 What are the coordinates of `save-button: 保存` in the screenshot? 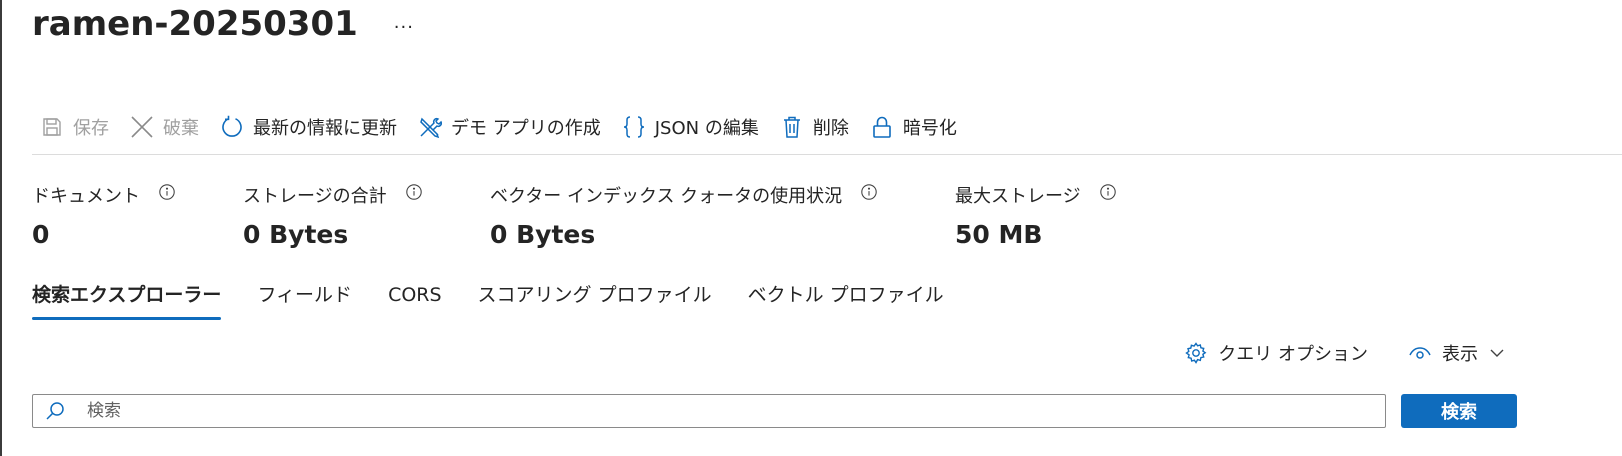 It's located at (74, 127).